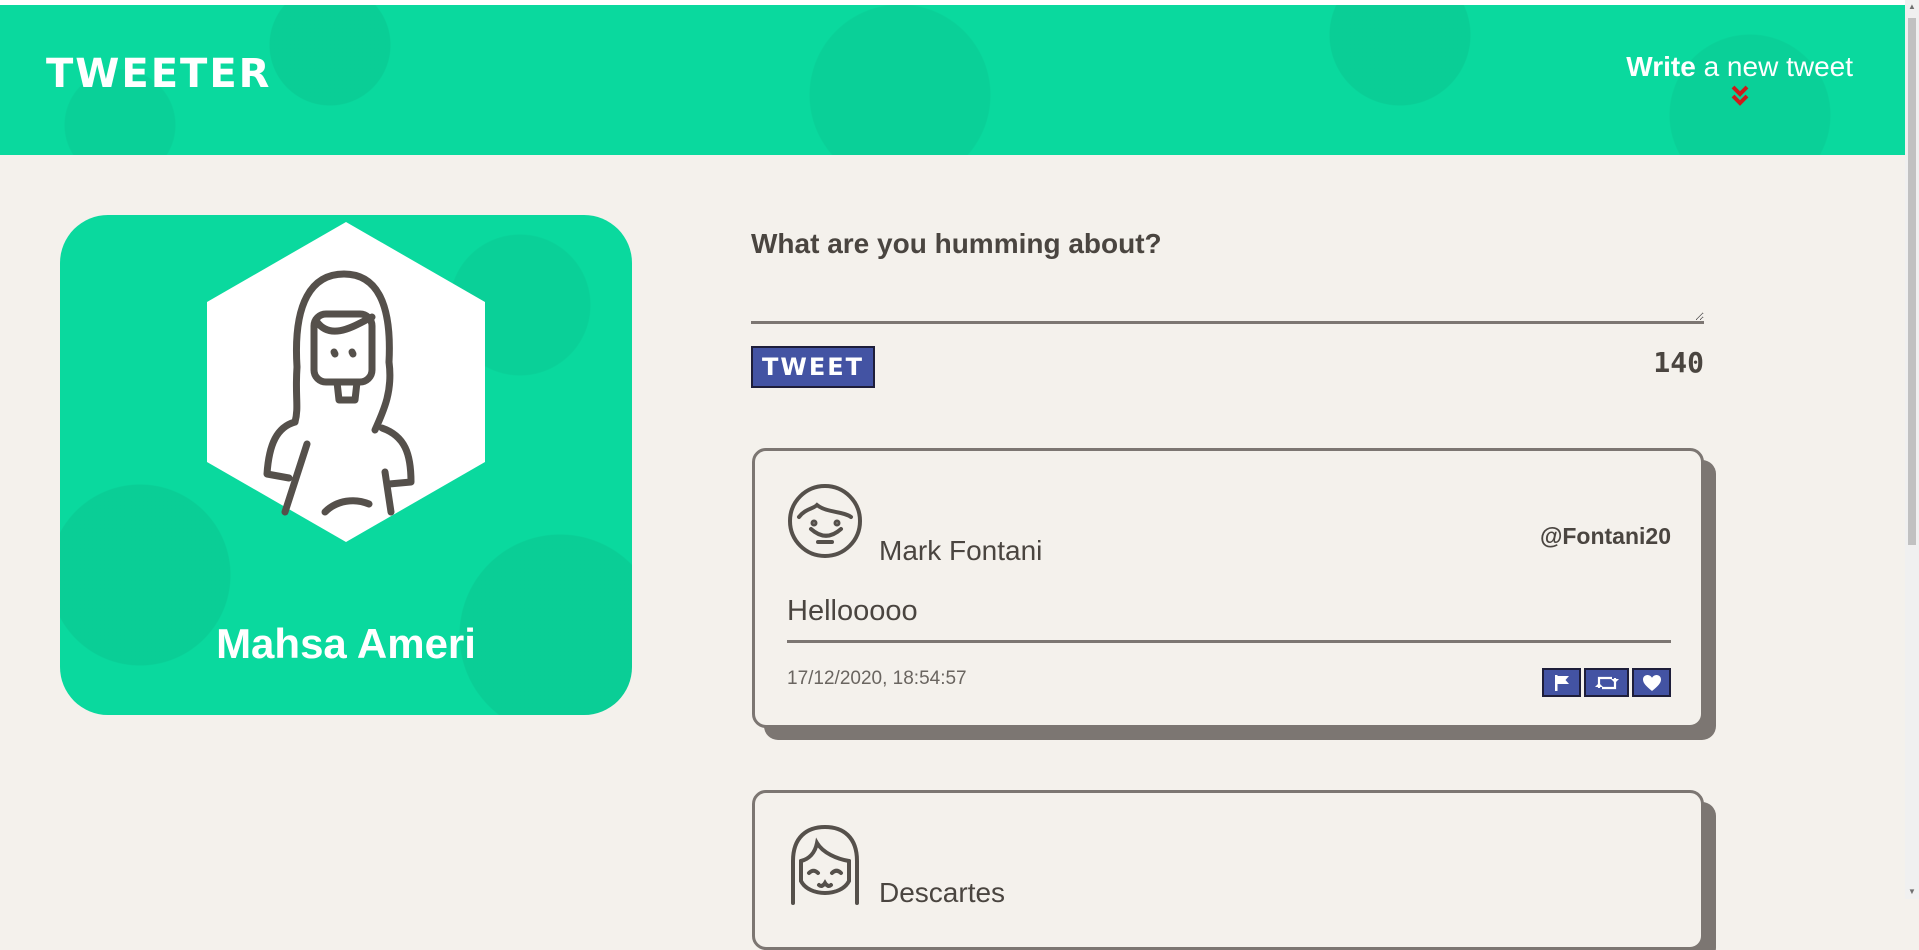  Describe the element at coordinates (158, 74) in the screenshot. I see `brand-logo: TWEETER` at that location.